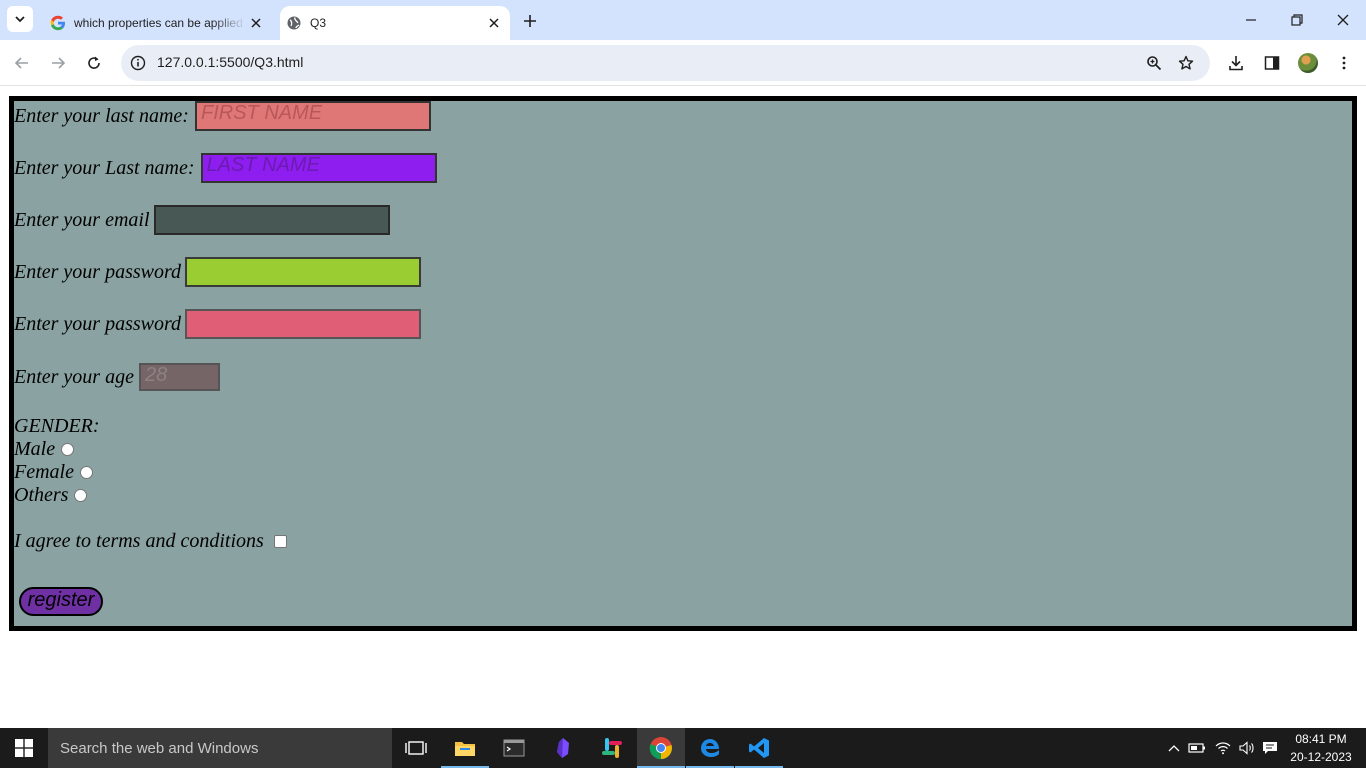  I want to click on last-name-input: LAST NAME, so click(318, 168).